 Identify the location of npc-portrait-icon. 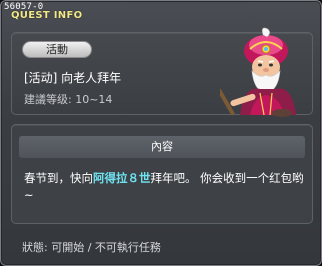
(258, 72).